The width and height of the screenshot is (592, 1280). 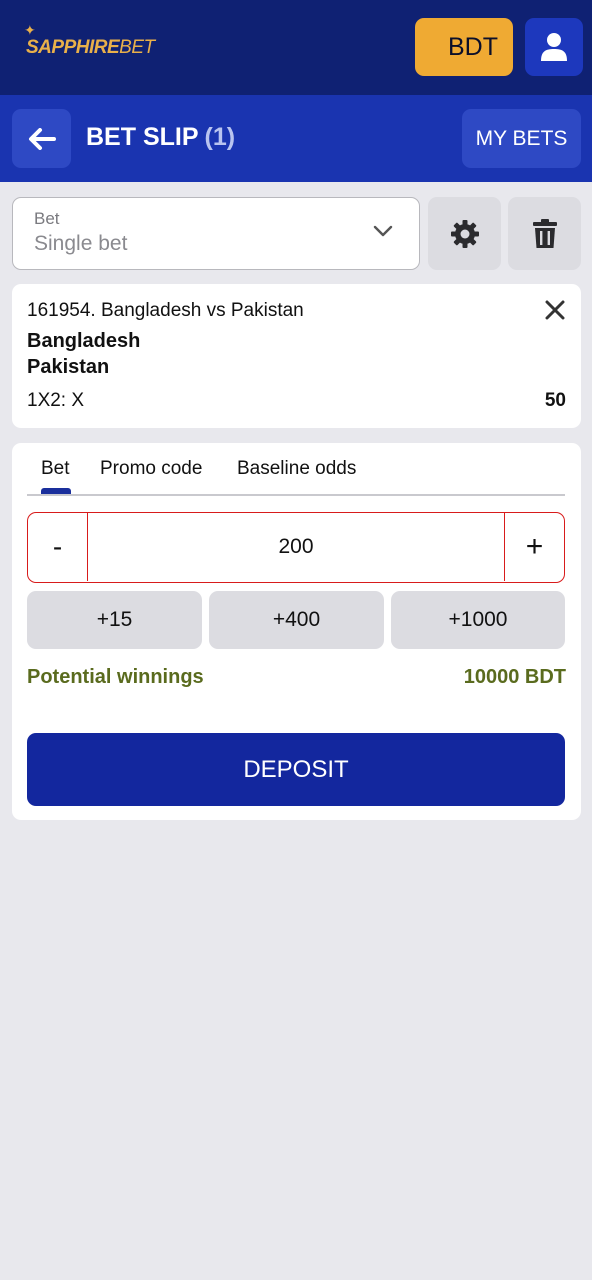 I want to click on odds-value: 50, so click(x=555, y=400).